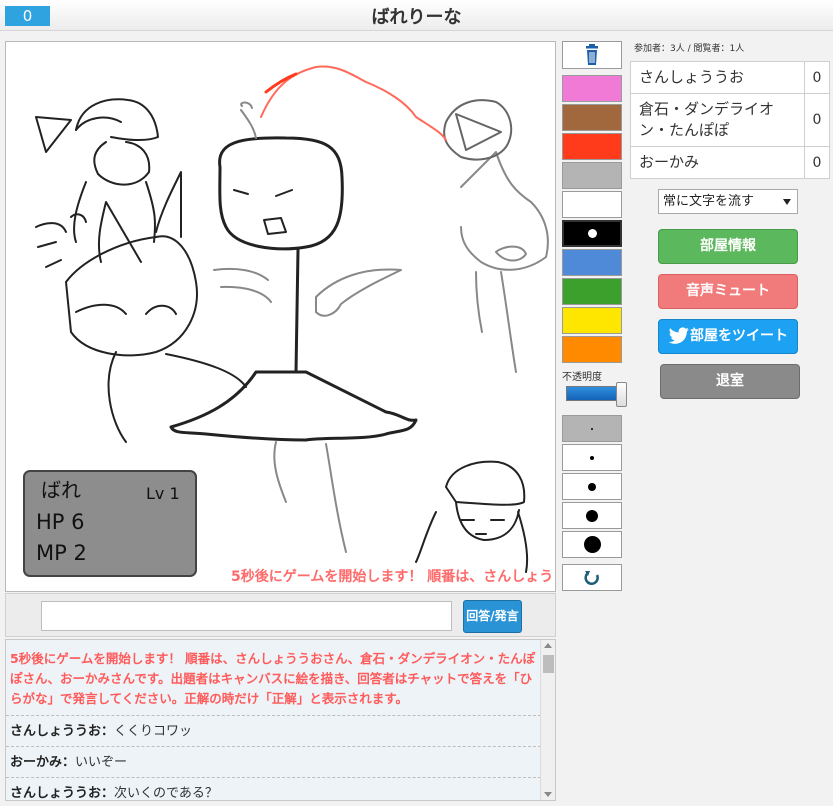 The height and width of the screenshot is (806, 833). What do you see at coordinates (718, 120) in the screenshot?
I see `player-name: 倉石・ダンデライオン・たんぽぽ` at bounding box center [718, 120].